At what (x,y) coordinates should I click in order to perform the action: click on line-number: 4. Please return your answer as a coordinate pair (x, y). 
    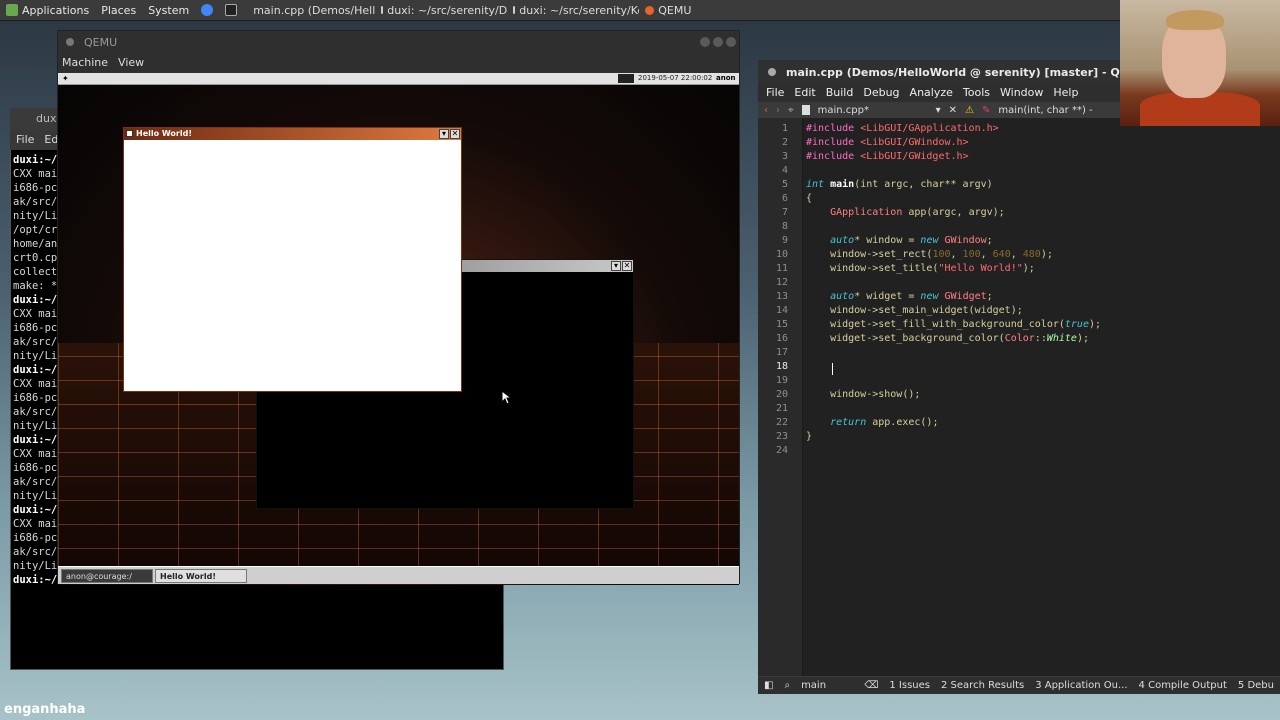
    Looking at the image, I should click on (784, 170).